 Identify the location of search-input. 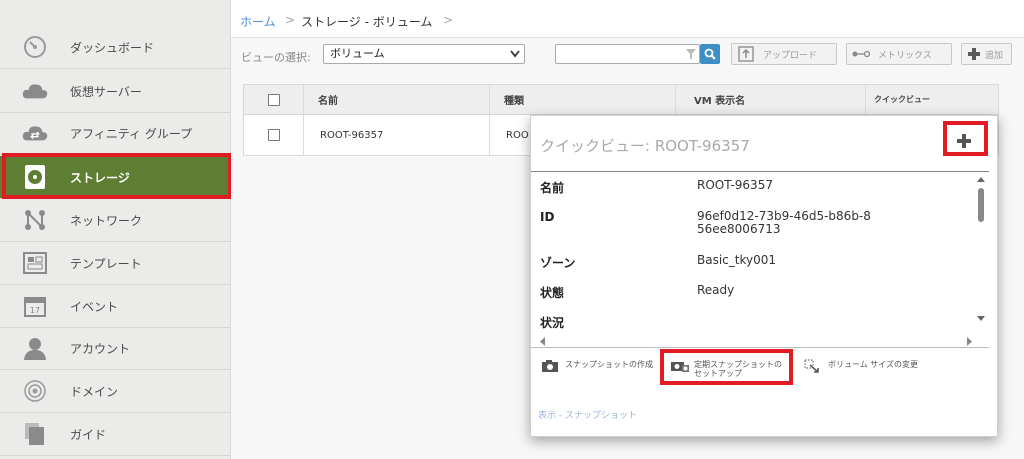
(627, 54).